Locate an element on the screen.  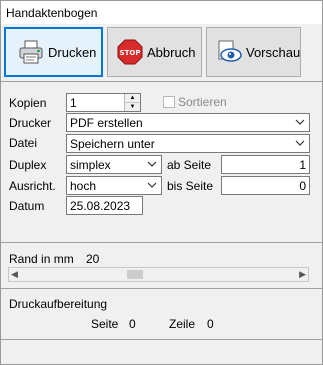
from-page-label: ab Seite is located at coordinates (189, 165).